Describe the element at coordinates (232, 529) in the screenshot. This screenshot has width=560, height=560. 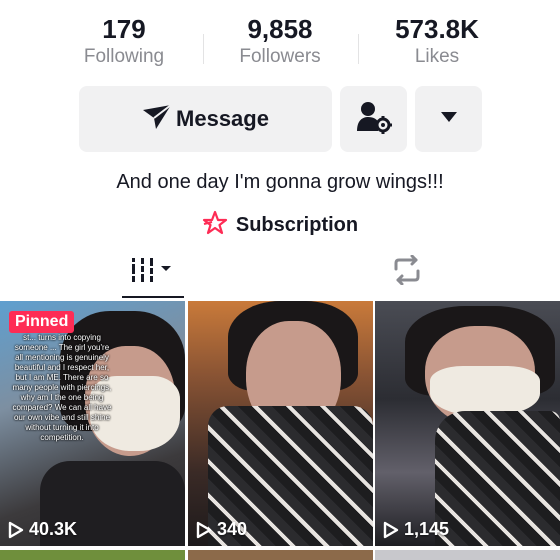
I see `view-count-value: 340` at that location.